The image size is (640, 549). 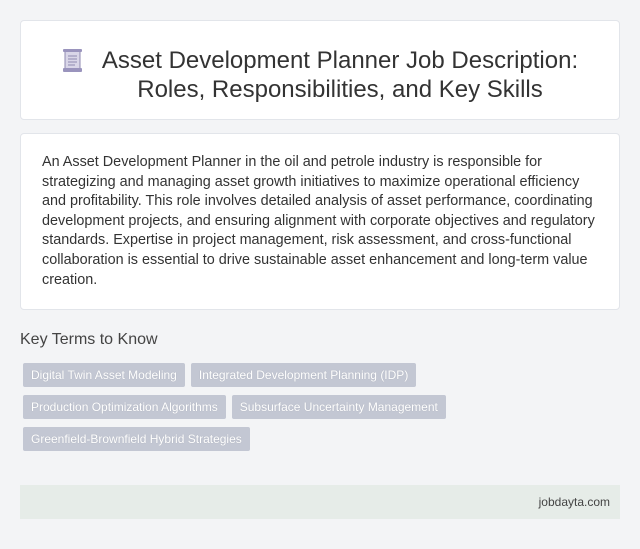 What do you see at coordinates (89, 339) in the screenshot?
I see `key-terms-heading: Key Terms to Know` at bounding box center [89, 339].